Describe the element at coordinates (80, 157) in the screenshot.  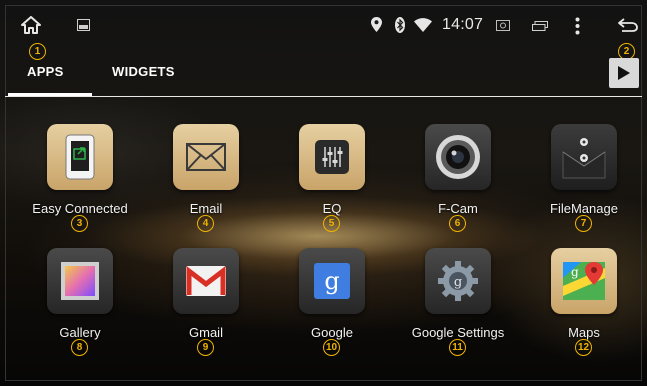
I see `easy-connected-icon` at that location.